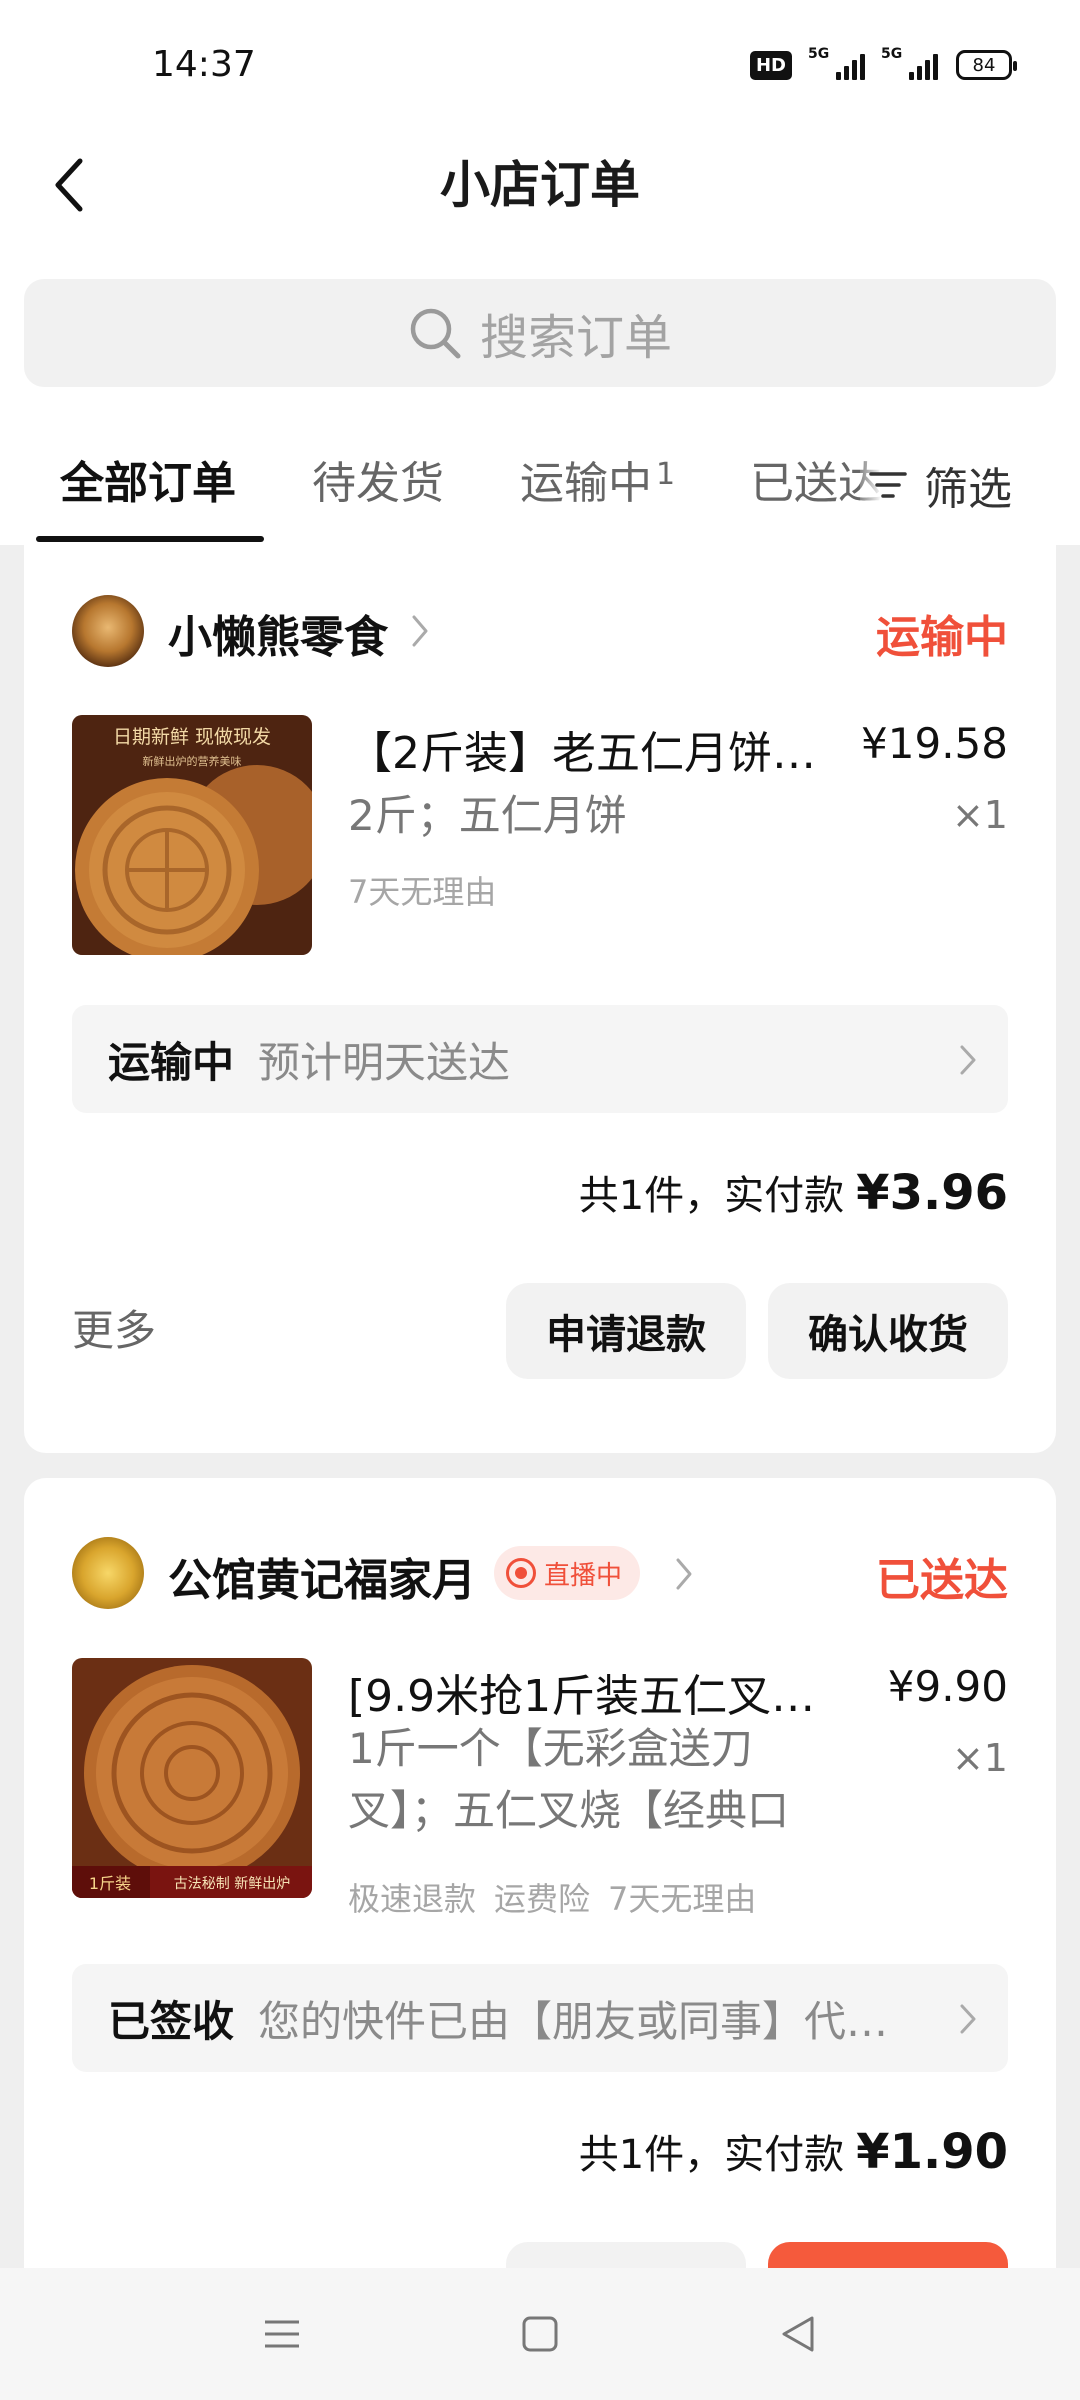 This screenshot has height=2400, width=1080. I want to click on tracking-row: 运输中 预计明天送达, so click(540, 1059).